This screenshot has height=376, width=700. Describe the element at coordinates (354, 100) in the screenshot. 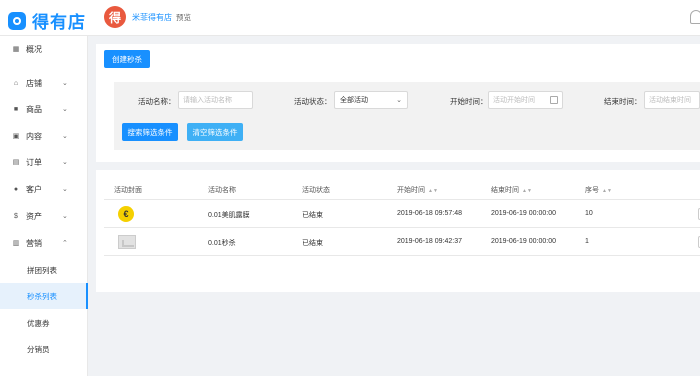

I see `activity-status-value: 全部活动` at that location.